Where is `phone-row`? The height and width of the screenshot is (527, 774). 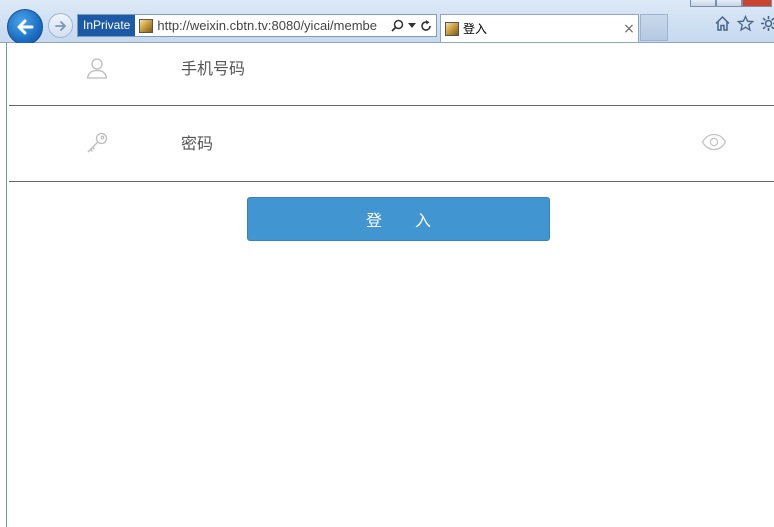 phone-row is located at coordinates (391, 74).